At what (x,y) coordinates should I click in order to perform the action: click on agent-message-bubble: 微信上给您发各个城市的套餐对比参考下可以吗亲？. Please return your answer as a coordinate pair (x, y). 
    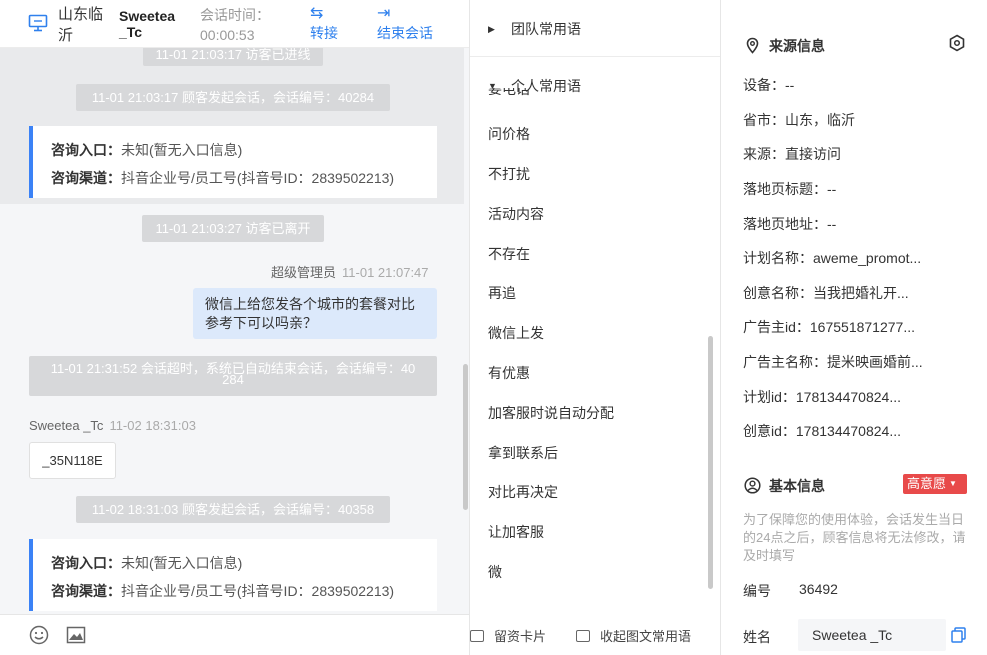
    Looking at the image, I should click on (315, 313).